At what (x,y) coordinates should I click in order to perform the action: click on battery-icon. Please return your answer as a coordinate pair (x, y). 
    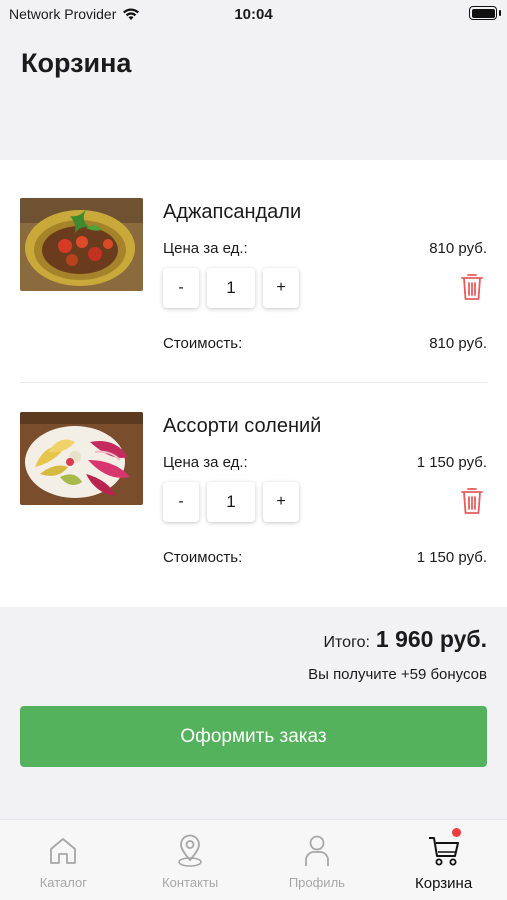
    Looking at the image, I should click on (483, 13).